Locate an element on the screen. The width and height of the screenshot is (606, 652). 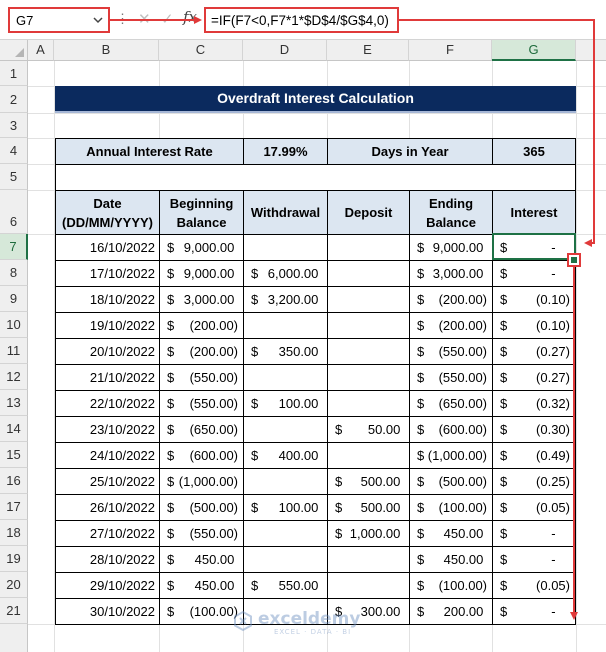
cell-interest: $ (0.32) is located at coordinates (534, 403).